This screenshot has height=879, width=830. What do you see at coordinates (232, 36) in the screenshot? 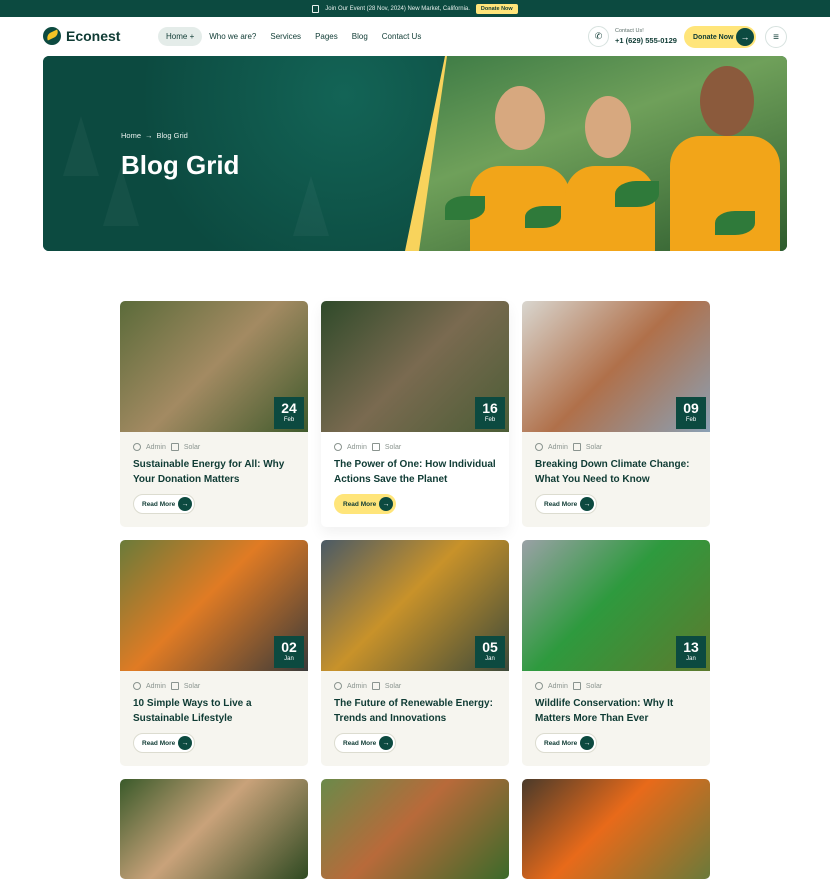
I see `nav-who-we-are: Who we are?` at bounding box center [232, 36].